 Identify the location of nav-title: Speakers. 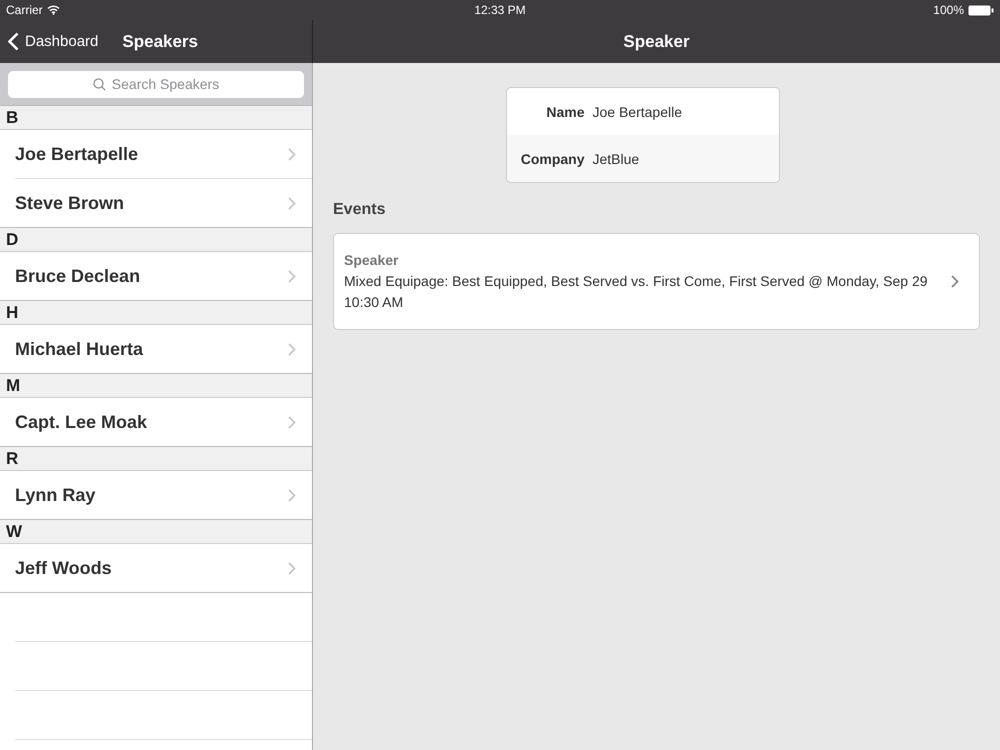
(160, 42).